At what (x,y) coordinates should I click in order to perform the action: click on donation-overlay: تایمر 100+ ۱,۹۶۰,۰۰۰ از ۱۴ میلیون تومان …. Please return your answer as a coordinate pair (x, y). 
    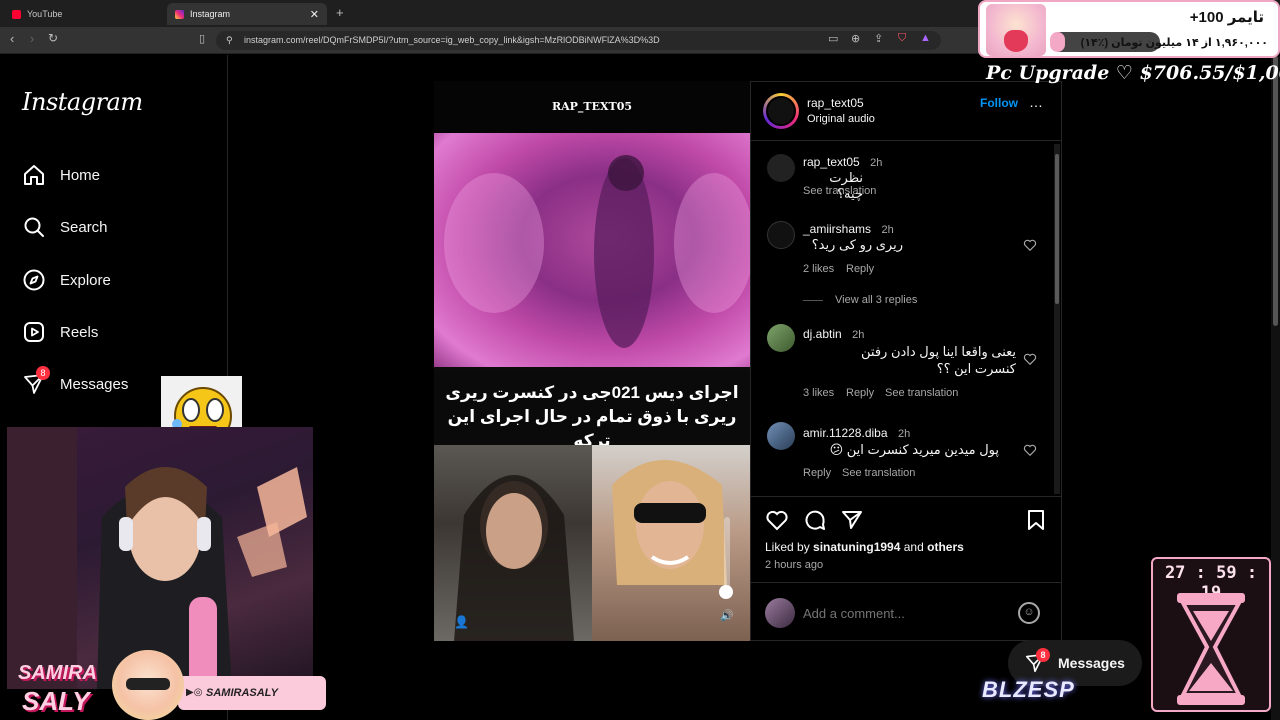
    Looking at the image, I should click on (1129, 29).